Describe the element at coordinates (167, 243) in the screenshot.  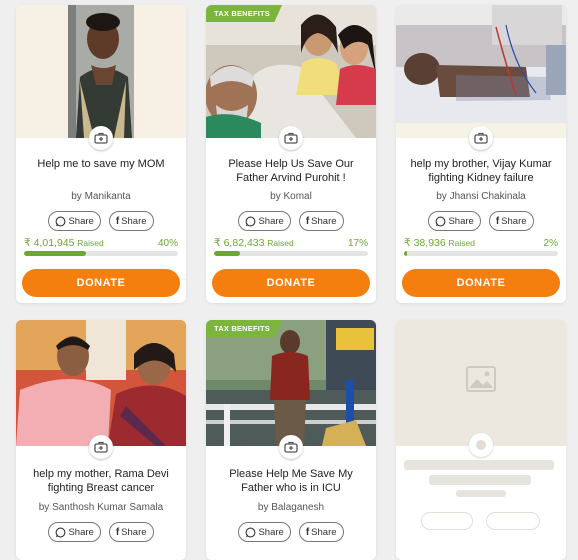
I see `raised-percent: 40%` at that location.